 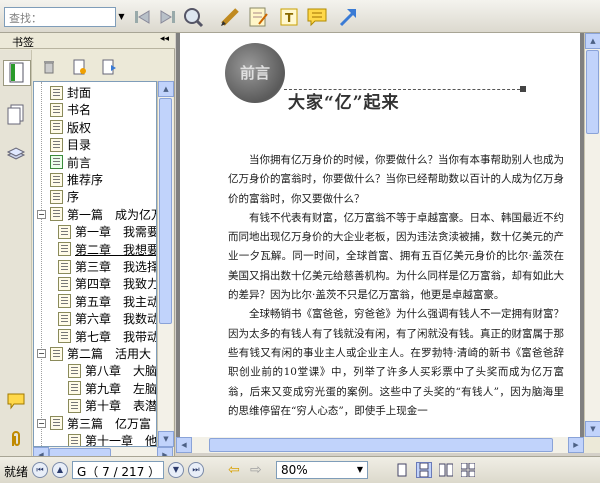 I want to click on bookmark-item: 第九章 左脑, so click(x=112, y=388).